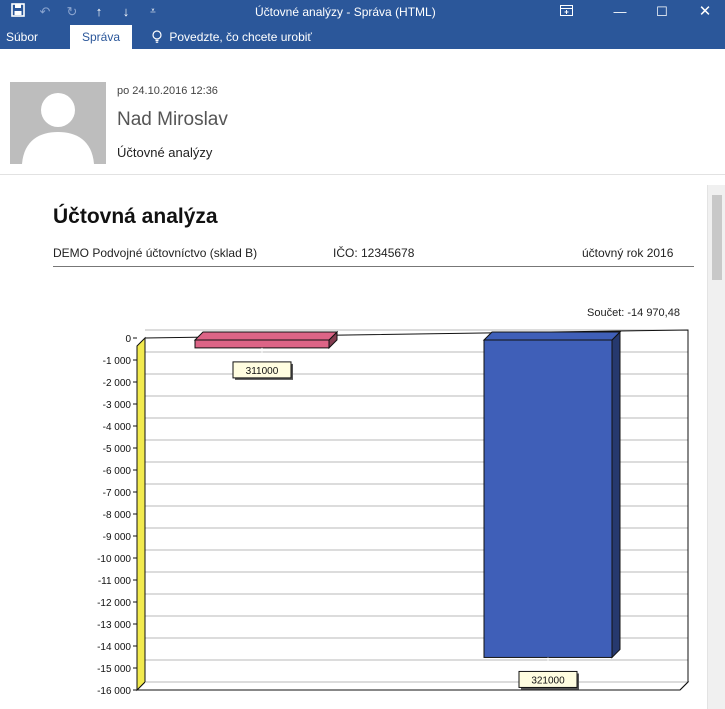  Describe the element at coordinates (72, 12) in the screenshot. I see `redo-icon: ↻` at that location.